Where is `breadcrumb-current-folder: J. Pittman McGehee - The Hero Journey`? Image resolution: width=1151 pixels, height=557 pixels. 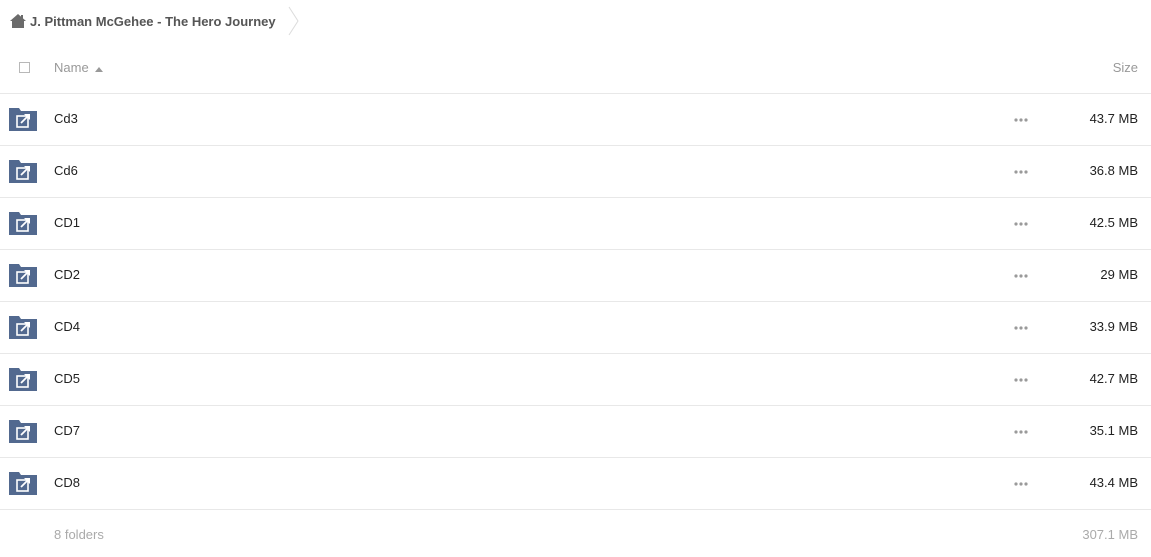
breadcrumb-current-folder: J. Pittman McGehee - The Hero Journey is located at coordinates (153, 21).